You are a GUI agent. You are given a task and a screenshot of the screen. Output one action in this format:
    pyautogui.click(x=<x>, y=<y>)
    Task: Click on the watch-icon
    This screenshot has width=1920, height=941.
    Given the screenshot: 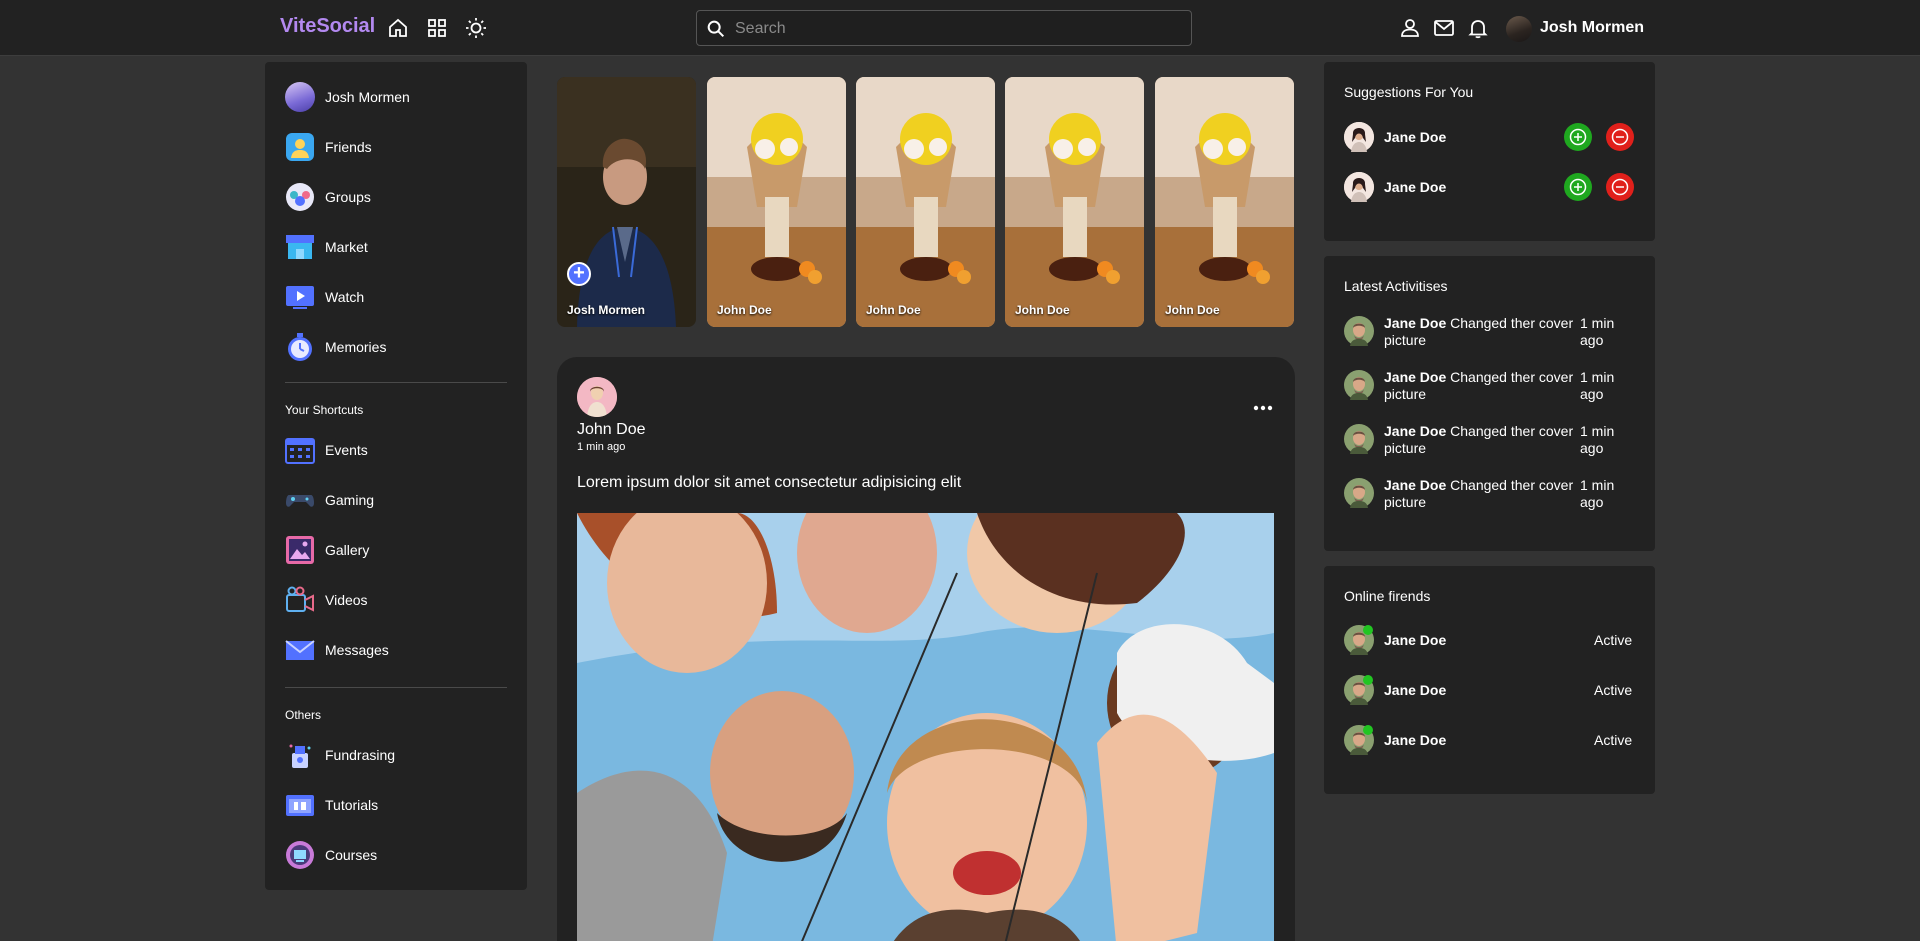 What is the action you would take?
    pyautogui.click(x=300, y=297)
    